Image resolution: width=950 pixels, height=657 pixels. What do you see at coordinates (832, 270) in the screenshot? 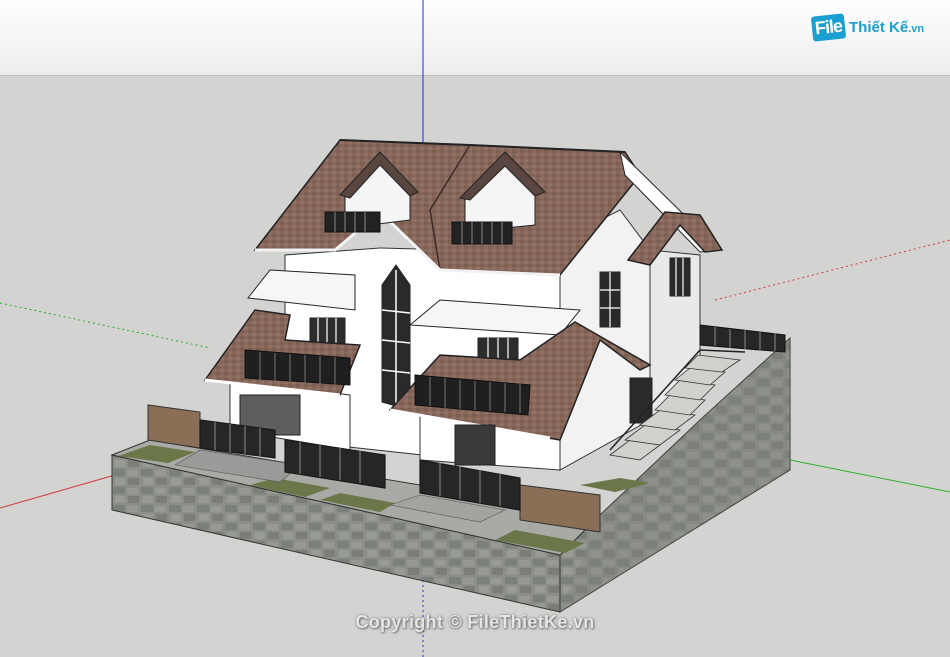
I see `axis-red-dotted` at bounding box center [832, 270].